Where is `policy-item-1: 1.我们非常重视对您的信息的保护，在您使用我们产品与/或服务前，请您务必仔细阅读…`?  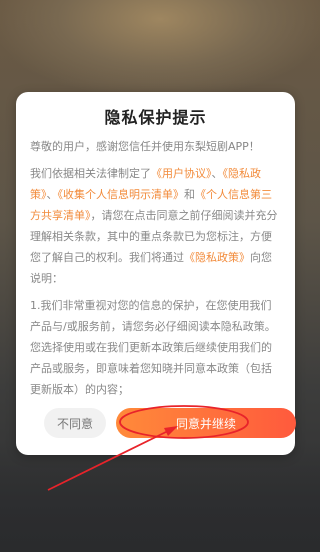
policy-item-1: 1.我们非常重视对您的信息的保护，在您使用我们产品与/或服务前，请您务必仔细阅读… is located at coordinates (153, 347).